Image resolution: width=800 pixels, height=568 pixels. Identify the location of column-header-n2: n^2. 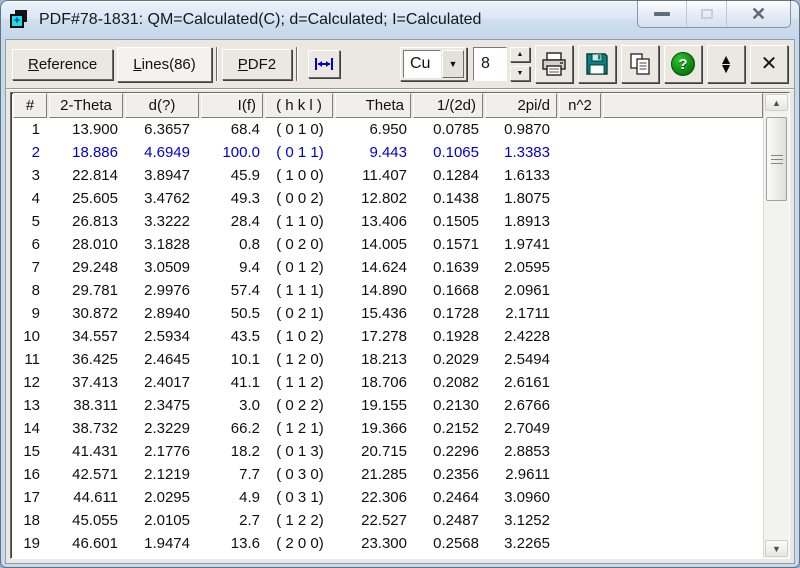
(580, 105).